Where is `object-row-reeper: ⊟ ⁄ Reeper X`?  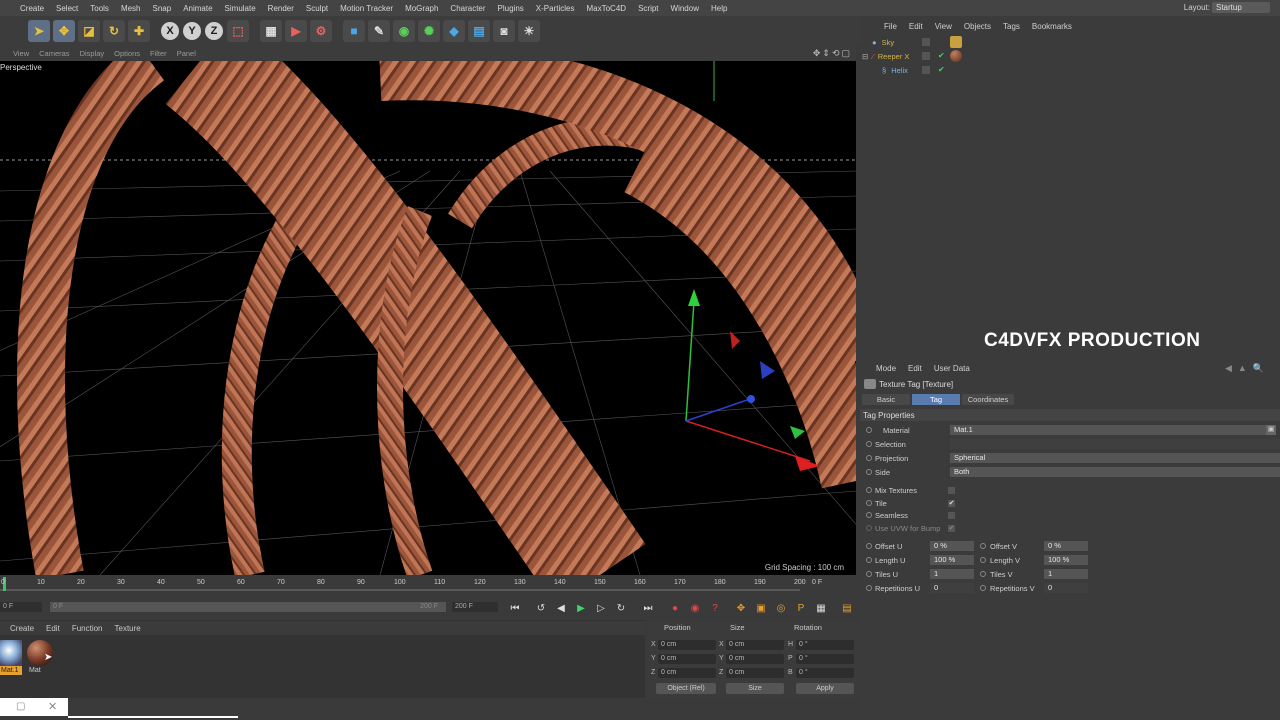 object-row-reeper: ⊟ ⁄ Reeper X is located at coordinates (912, 56).